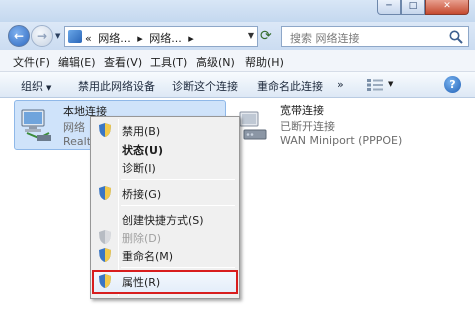  I want to click on menu-item-label: 创建快捷方式(S), so click(163, 220).